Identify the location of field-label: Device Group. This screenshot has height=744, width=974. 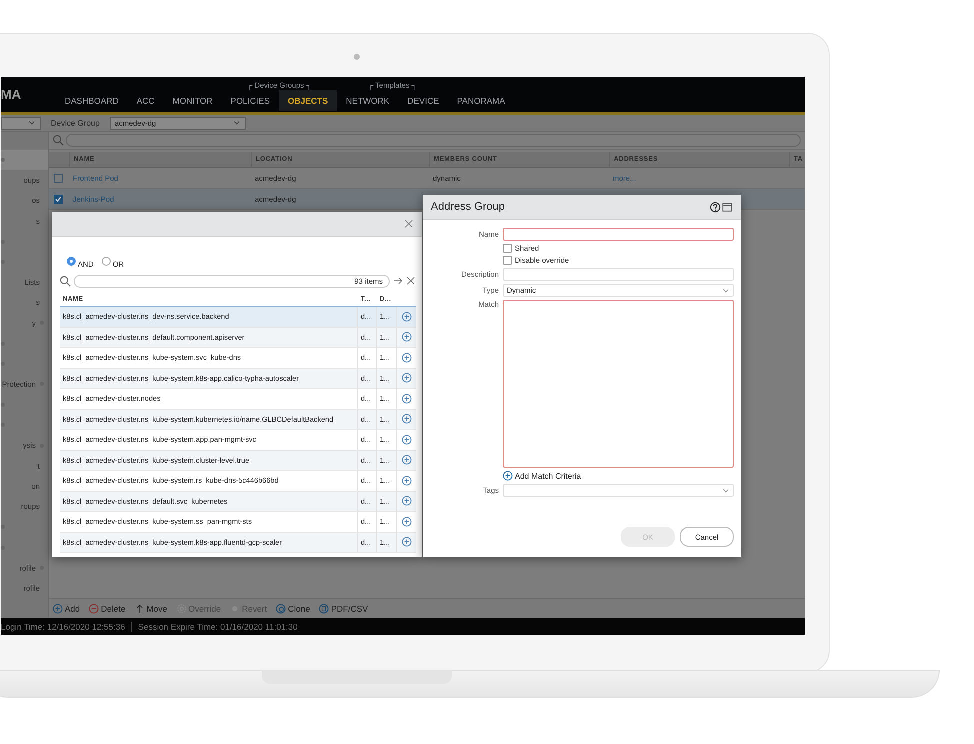
(75, 123).